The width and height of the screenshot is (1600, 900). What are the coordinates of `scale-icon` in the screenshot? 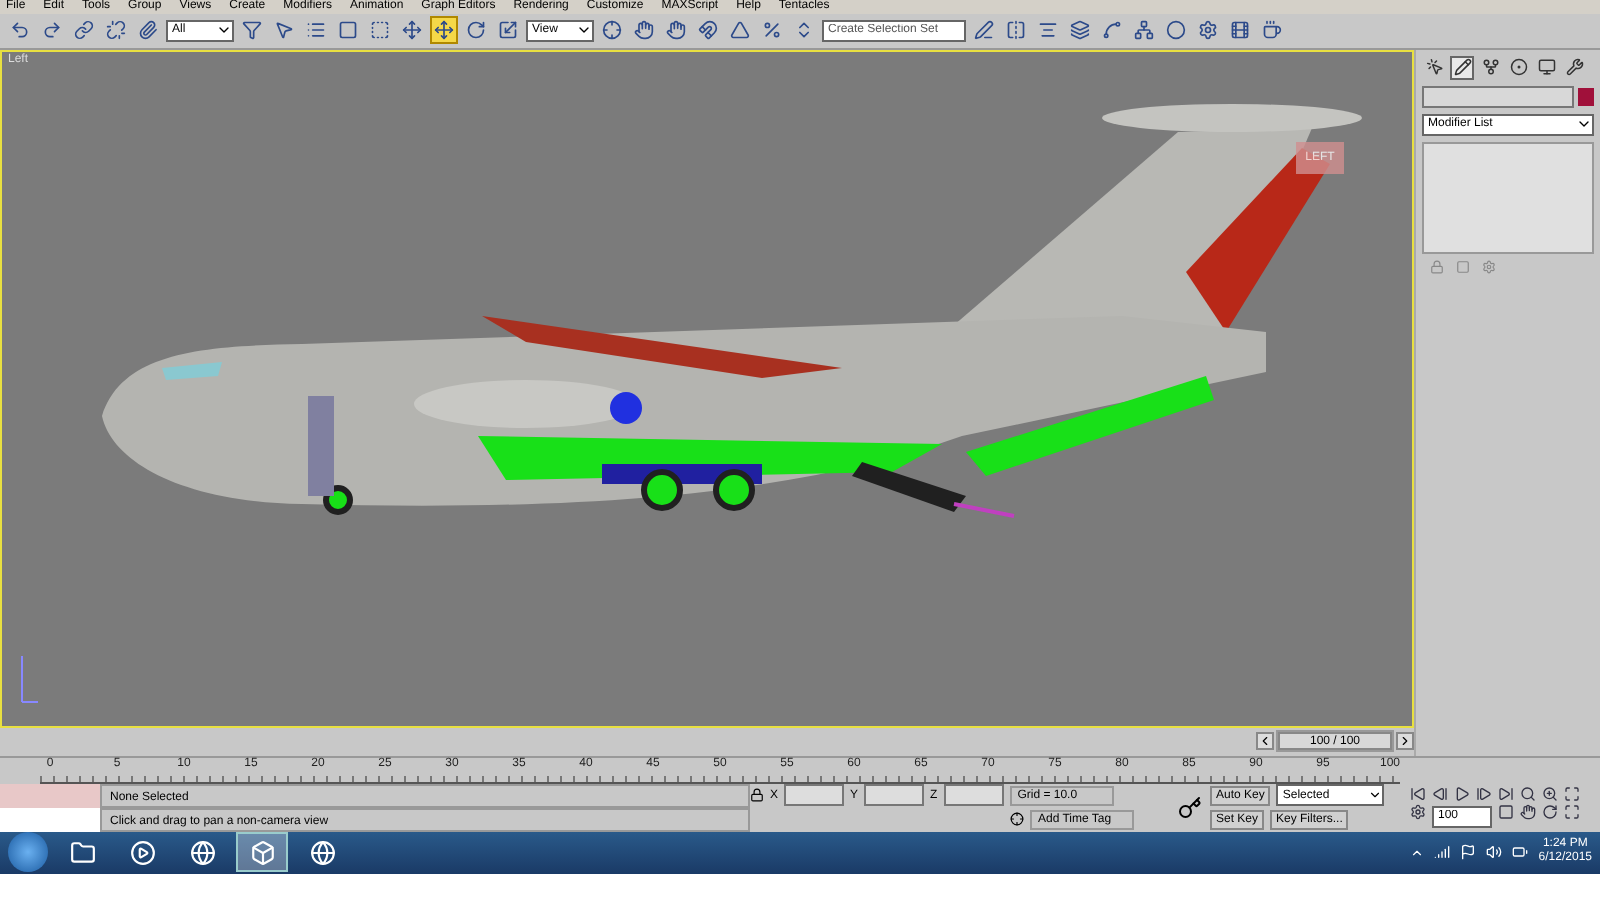 It's located at (508, 30).